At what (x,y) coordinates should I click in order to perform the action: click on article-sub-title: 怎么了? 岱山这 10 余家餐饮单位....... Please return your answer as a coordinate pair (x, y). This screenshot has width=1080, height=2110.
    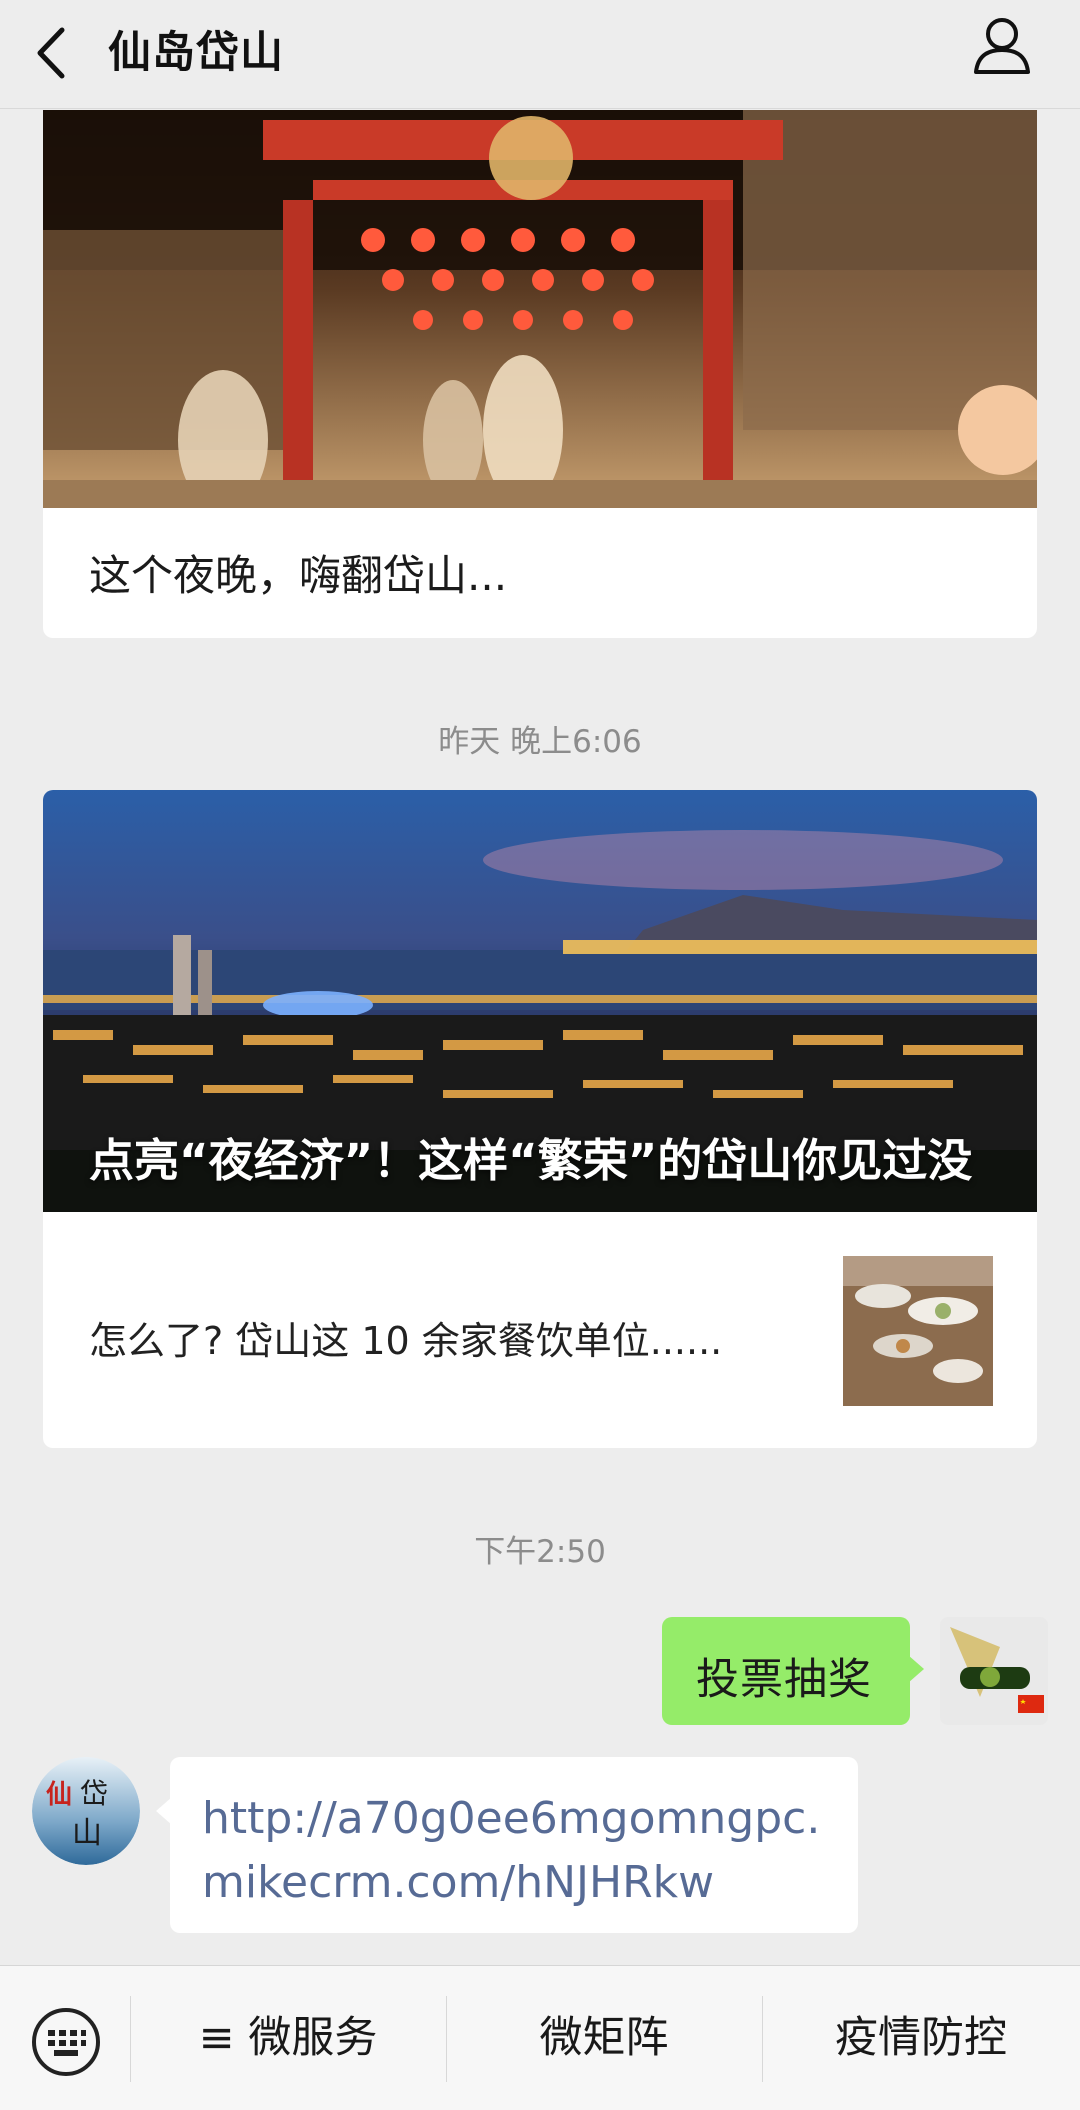
    Looking at the image, I should click on (406, 1341).